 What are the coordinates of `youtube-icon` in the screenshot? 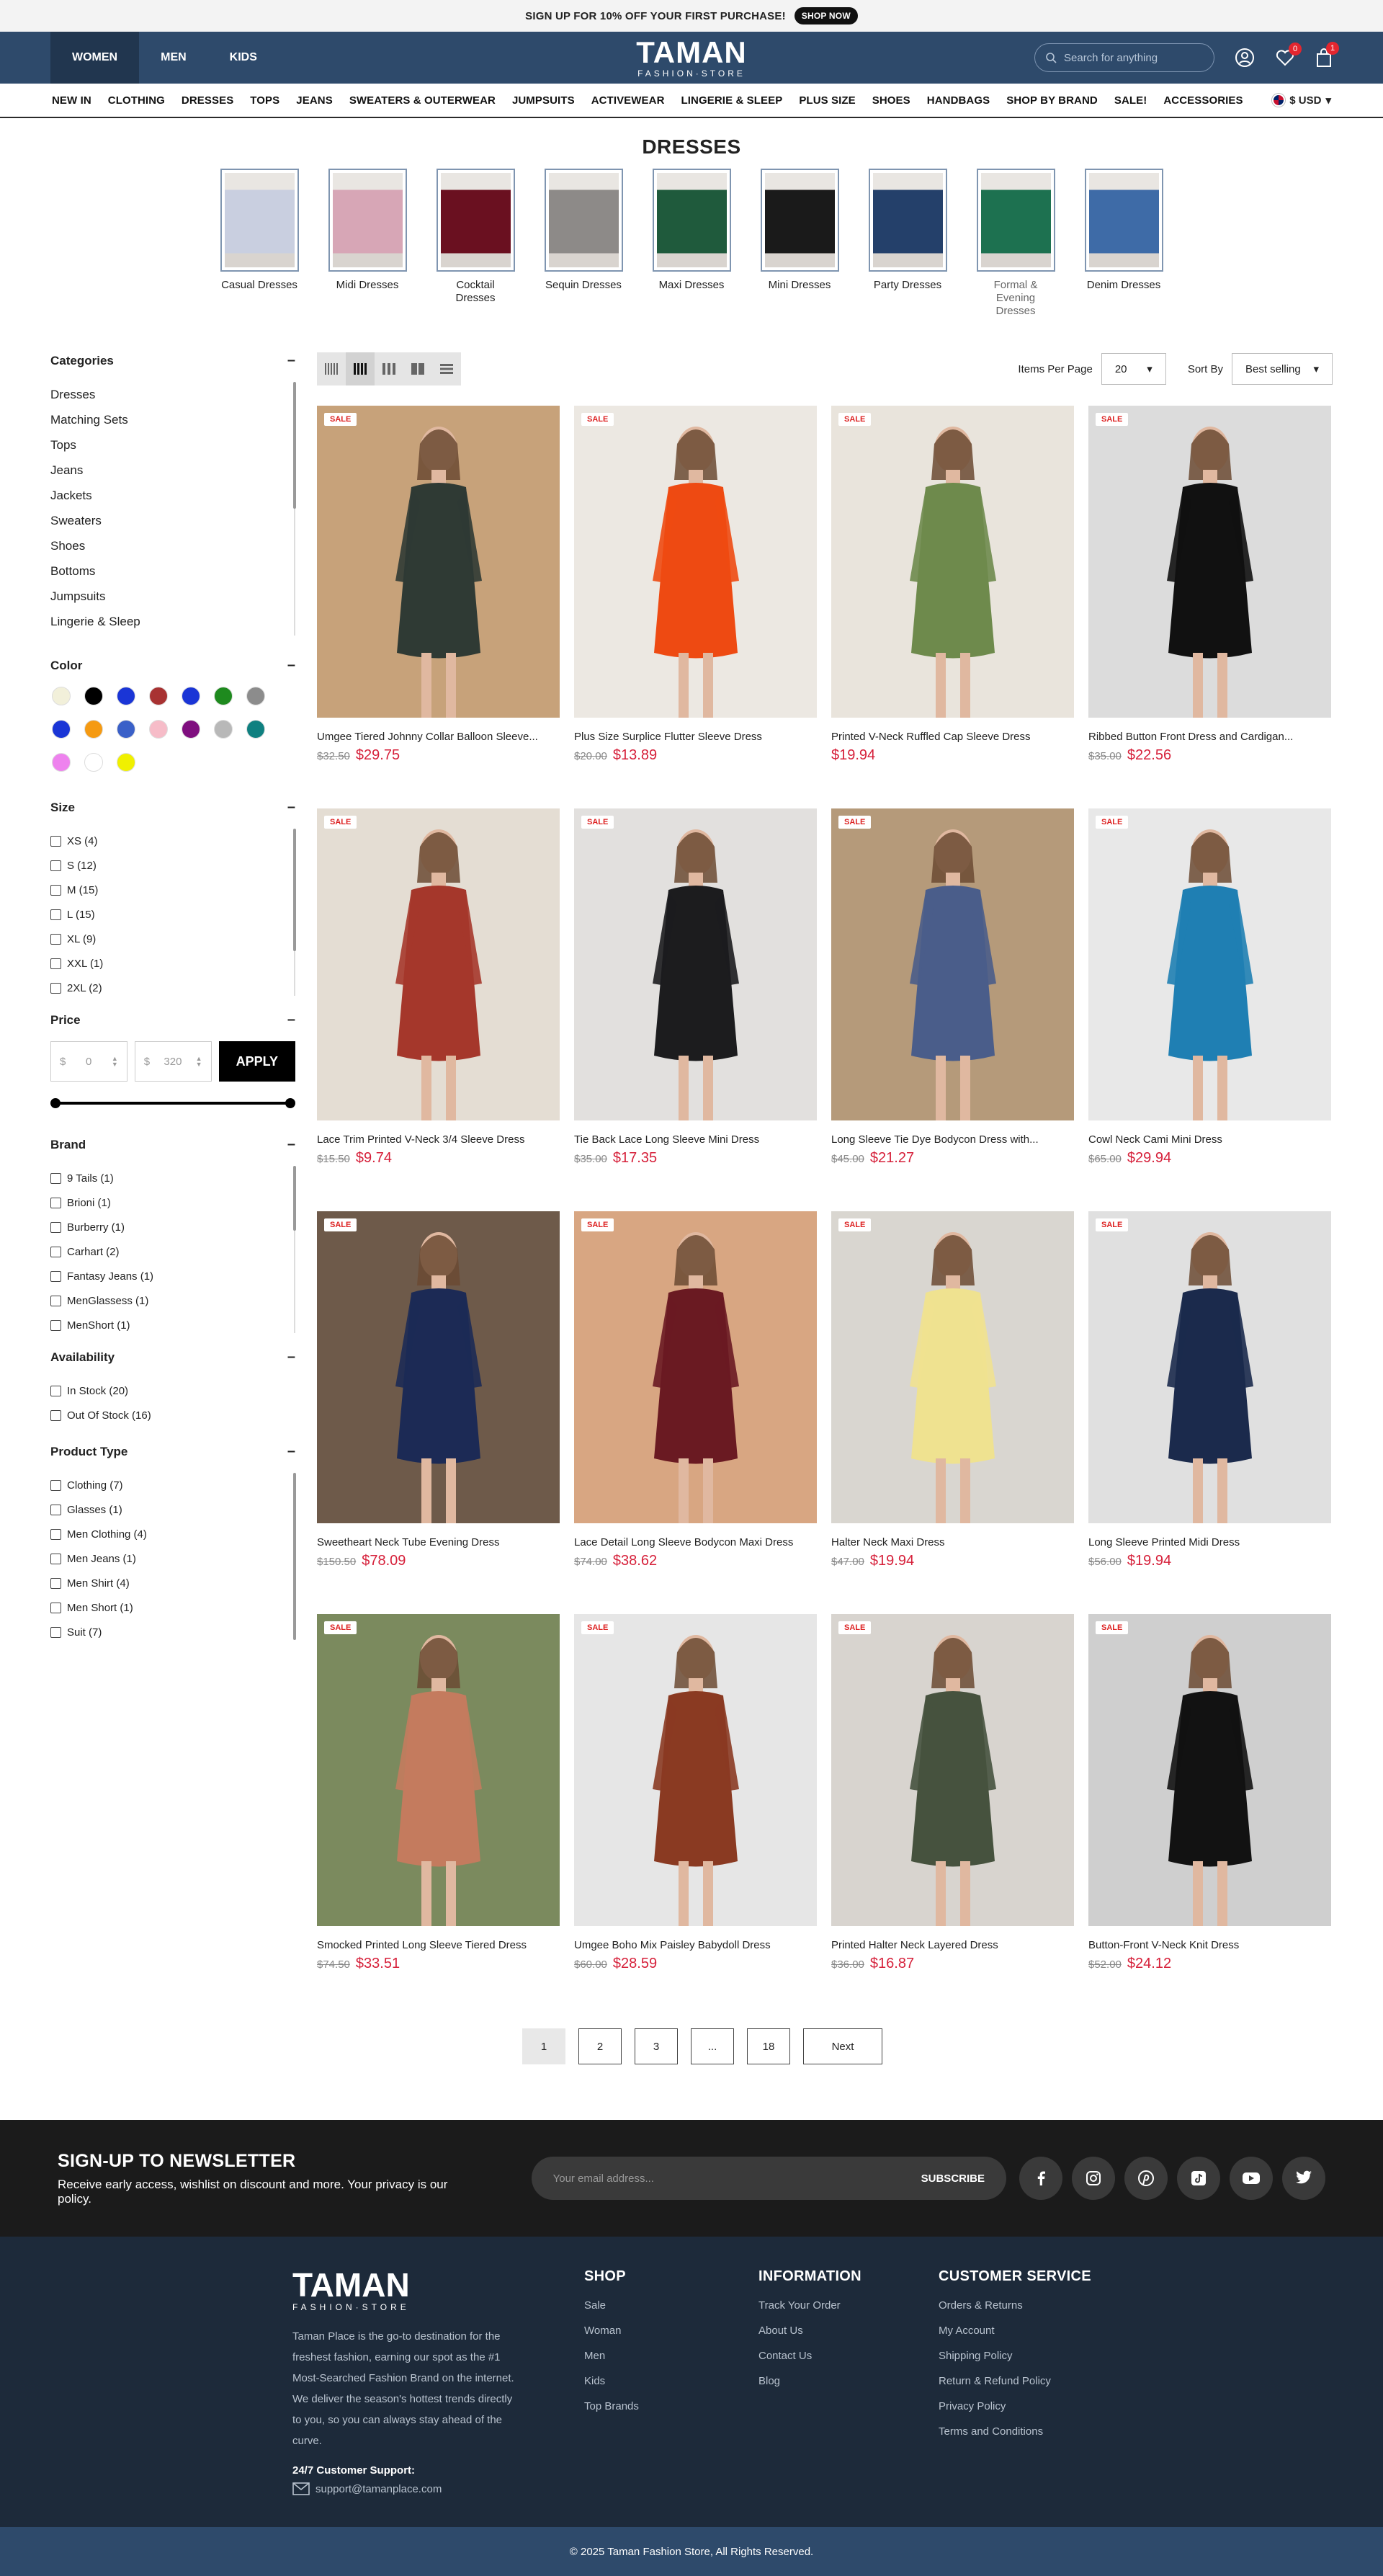 It's located at (1251, 2178).